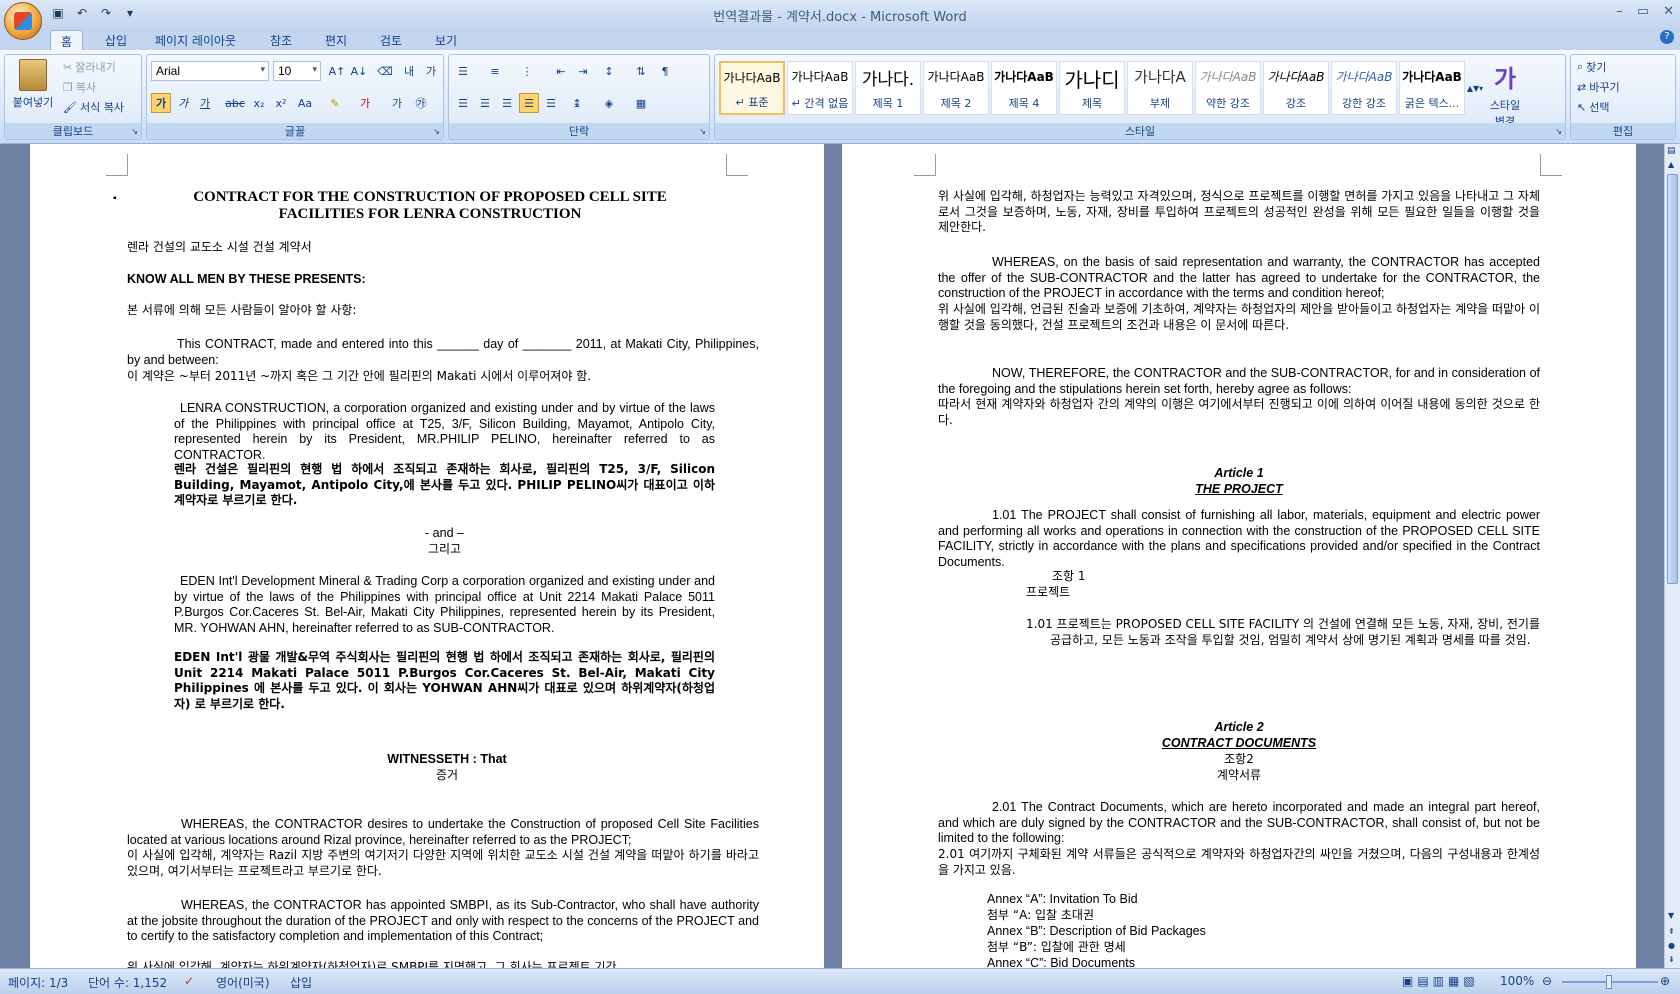 The image size is (1680, 994). Describe the element at coordinates (93, 107) in the screenshot. I see `format-painter-button: 🖌 서식 복사` at that location.